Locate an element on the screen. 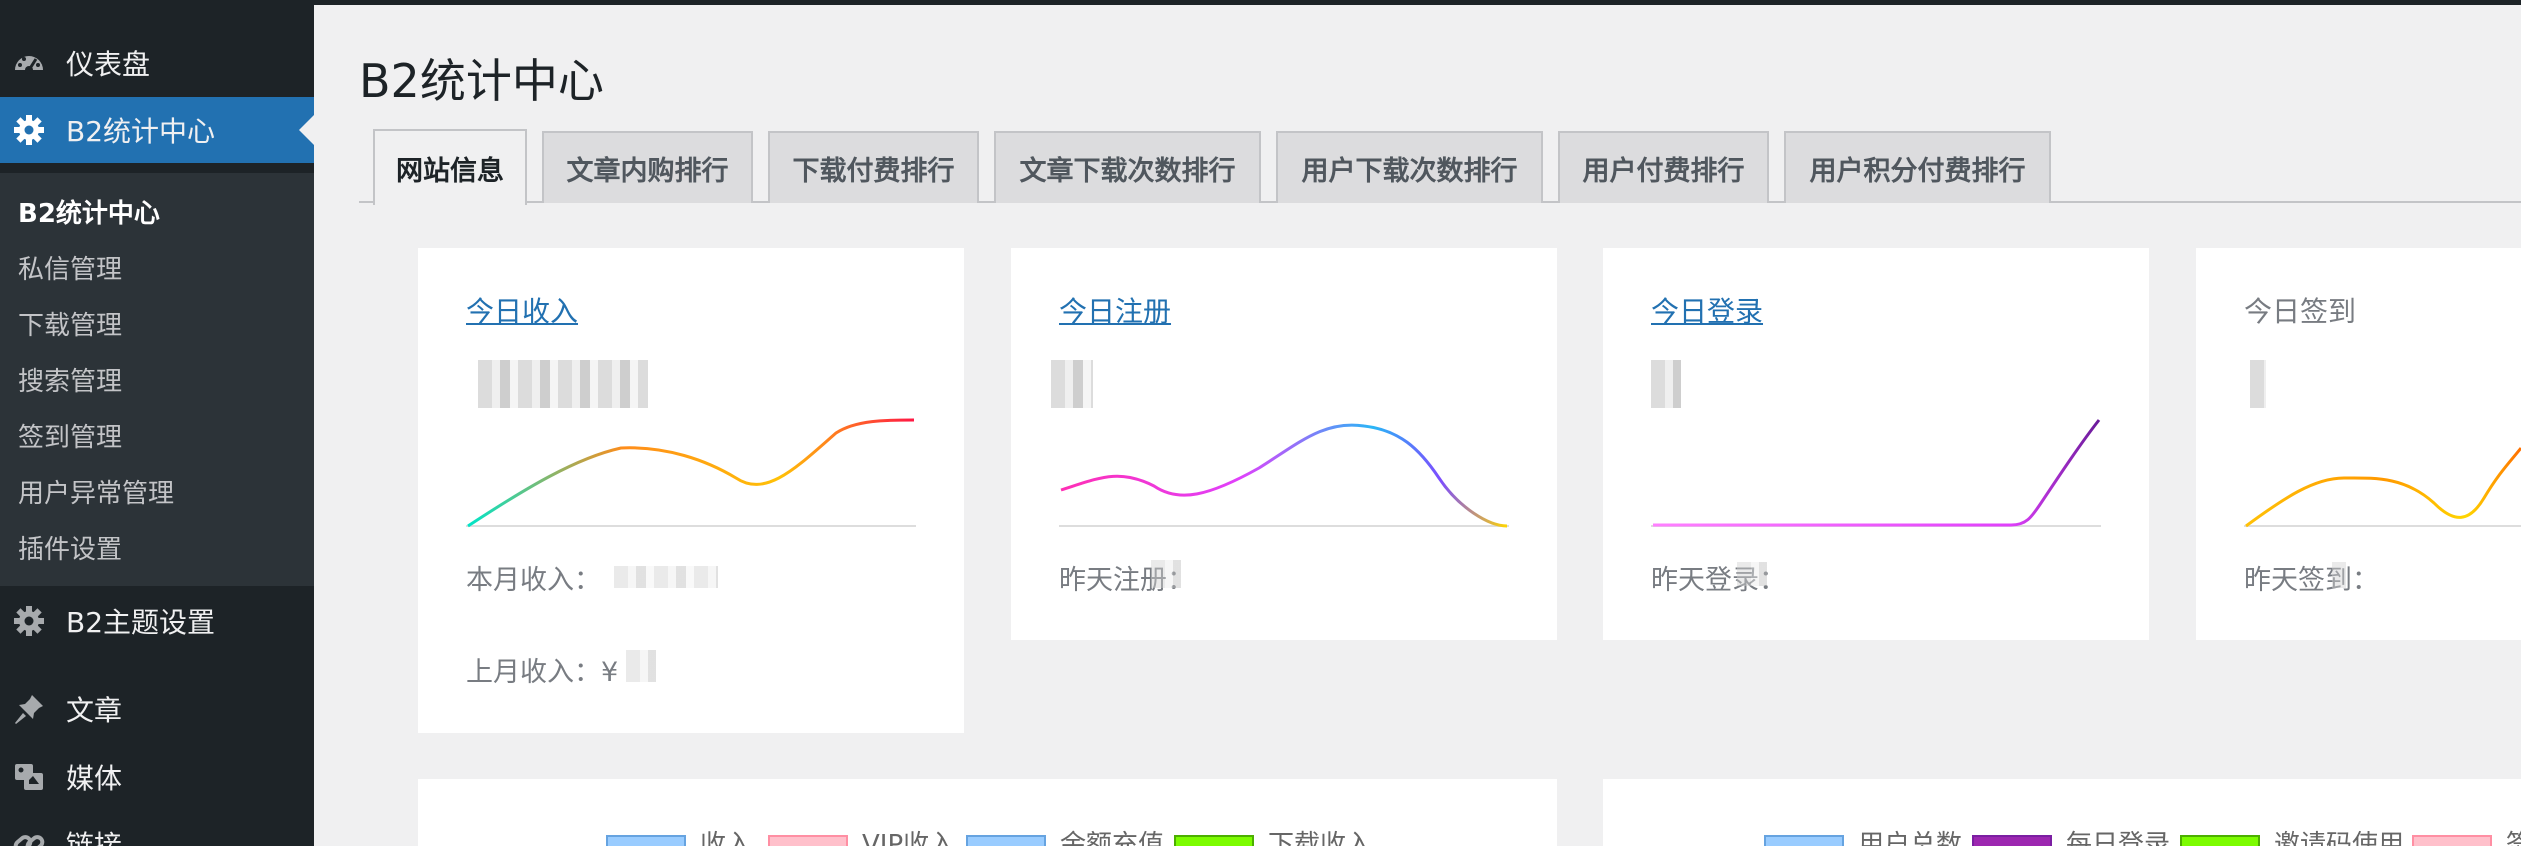  tab-download-pay-rank: 下载付费排行 is located at coordinates (873, 167).